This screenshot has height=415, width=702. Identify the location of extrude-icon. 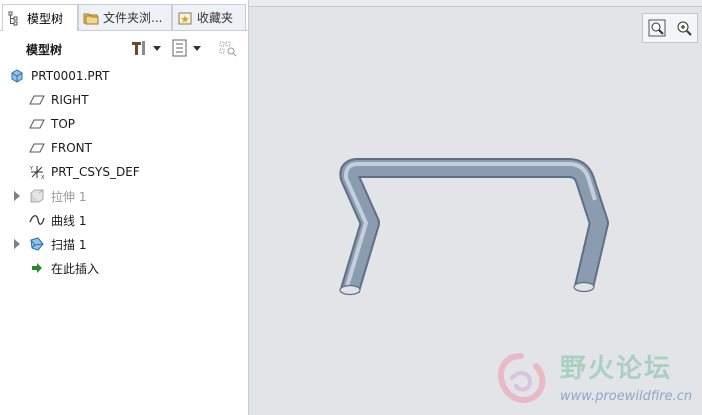
(37, 196).